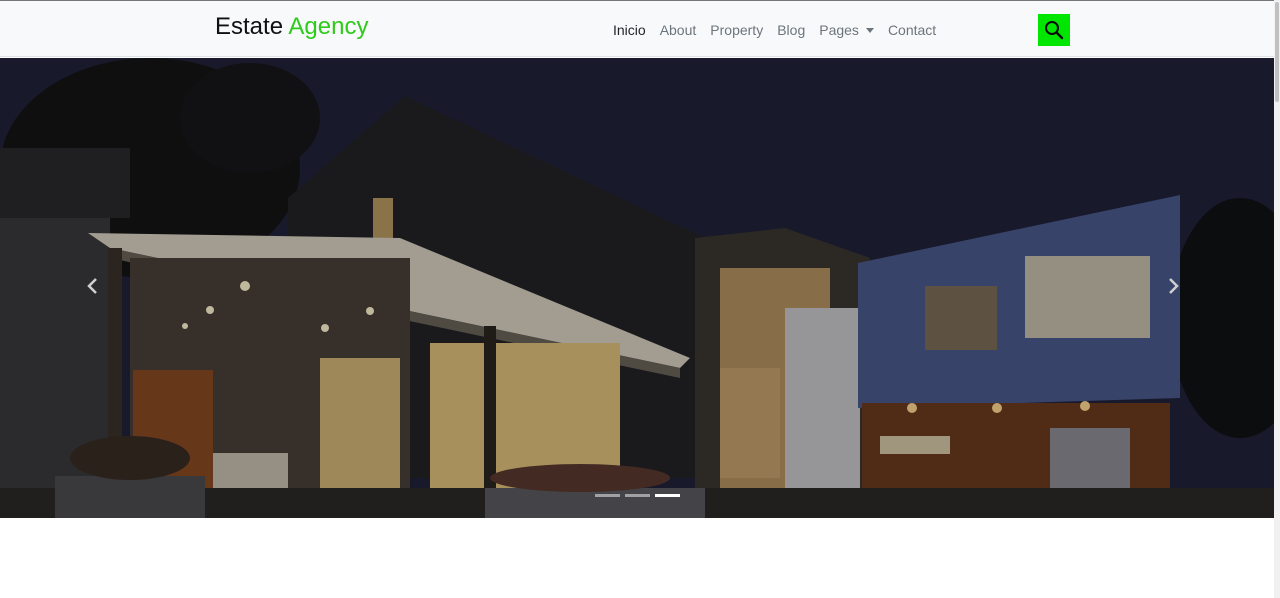 The height and width of the screenshot is (598, 1280). Describe the element at coordinates (249, 26) in the screenshot. I see `brand-name: Estate` at that location.